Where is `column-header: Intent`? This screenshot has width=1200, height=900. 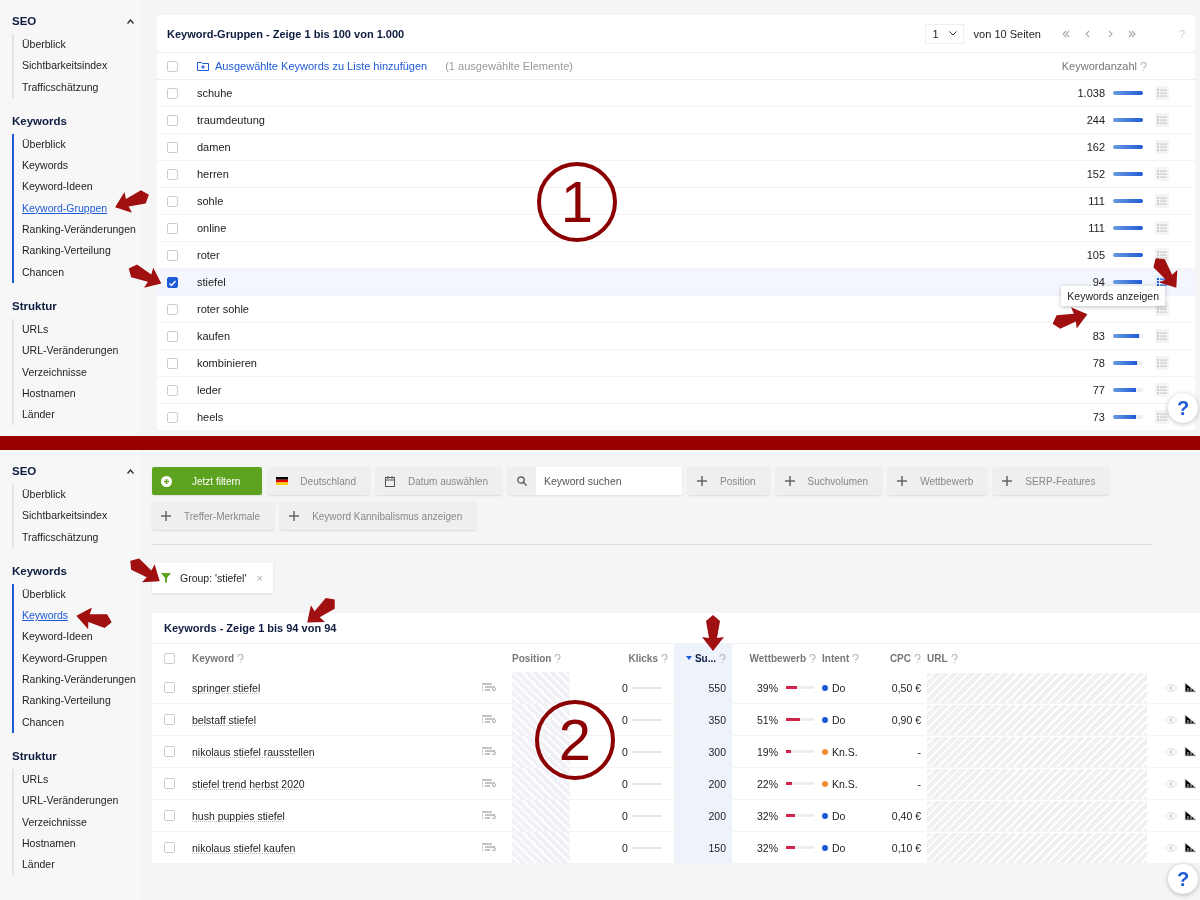
column-header: Intent is located at coordinates (836, 658).